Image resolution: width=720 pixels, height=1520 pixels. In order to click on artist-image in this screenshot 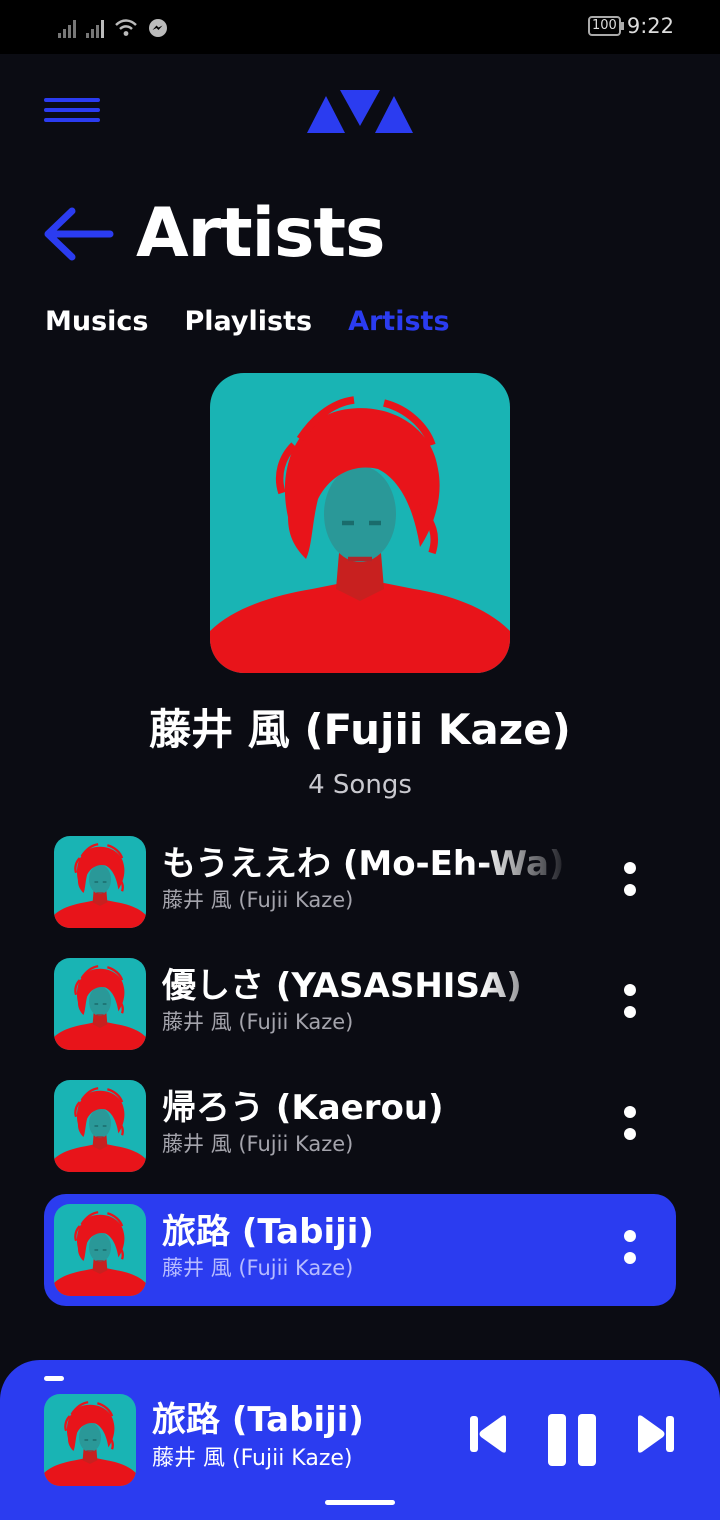, I will do `click(360, 523)`.